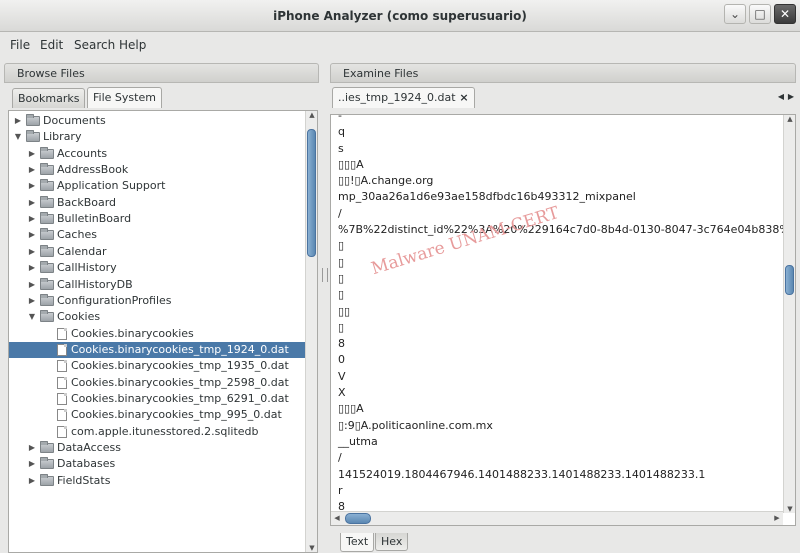 This screenshot has height=553, width=800. Describe the element at coordinates (392, 542) in the screenshot. I see `tab-hex-view: Hex` at that location.